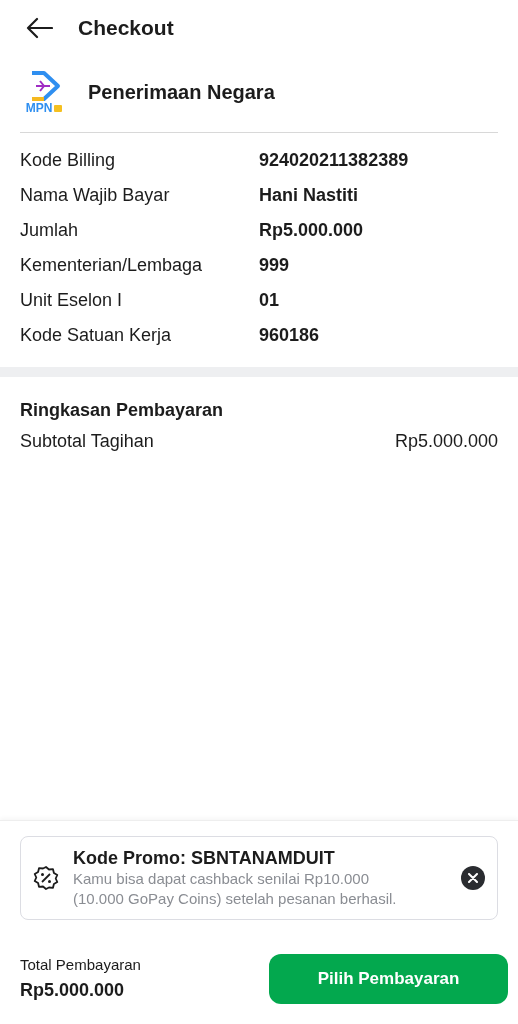 Image resolution: width=518 pixels, height=1024 pixels. I want to click on detail-label: Nama Wajib Bayar, so click(95, 195).